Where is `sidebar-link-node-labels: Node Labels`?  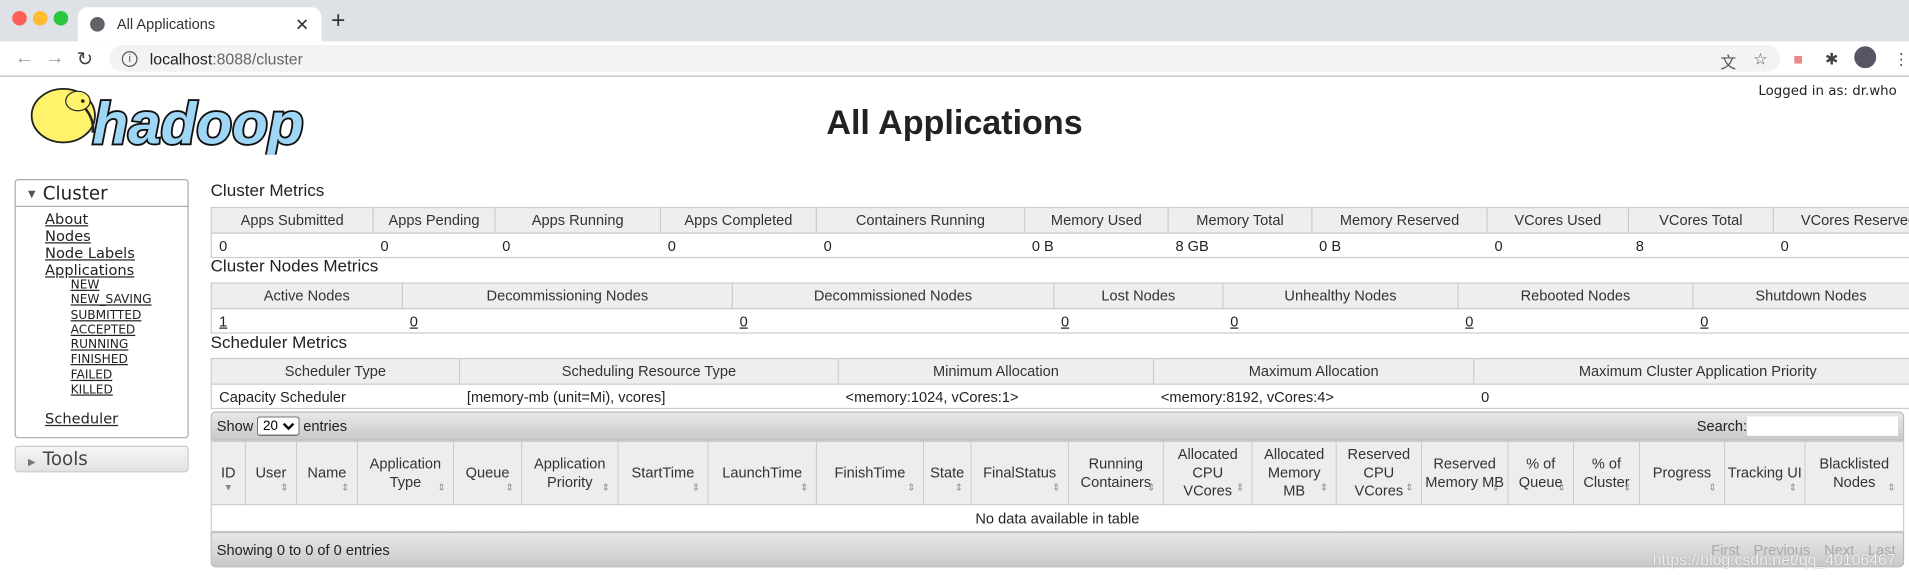
sidebar-link-node-labels: Node Labels is located at coordinates (116, 253).